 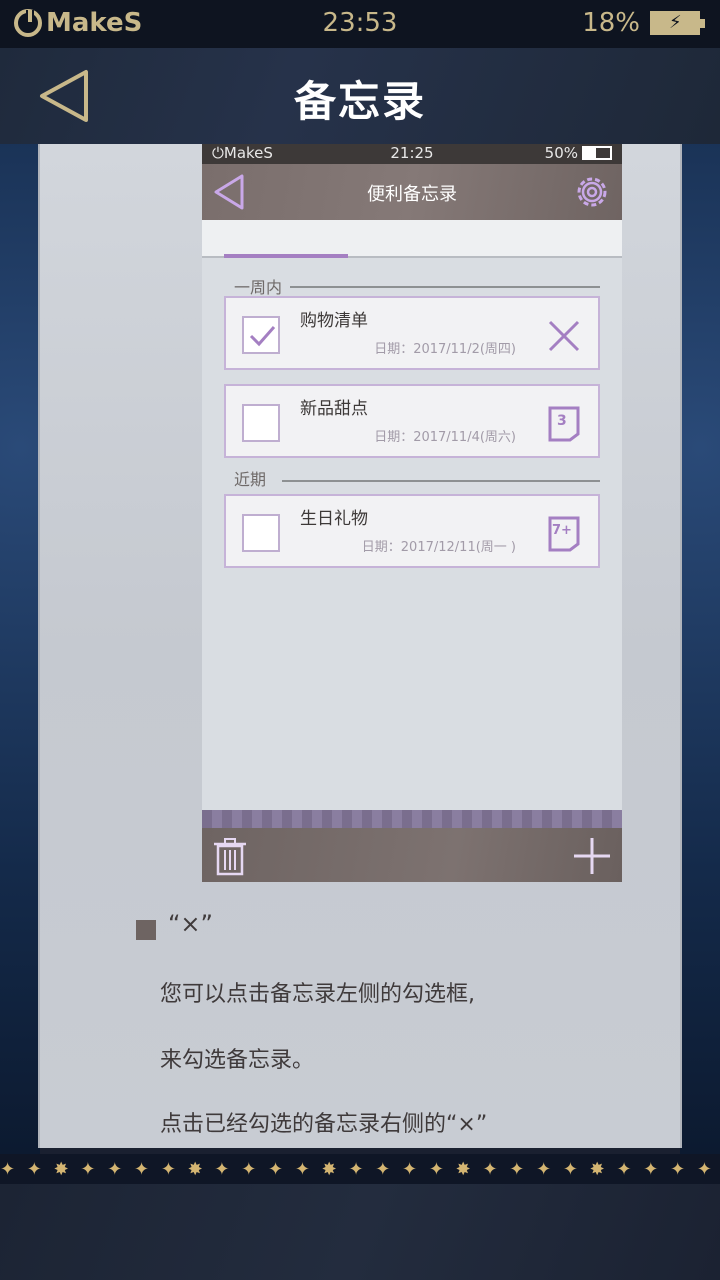 What do you see at coordinates (146, 930) in the screenshot?
I see `bullet-square-icon` at bounding box center [146, 930].